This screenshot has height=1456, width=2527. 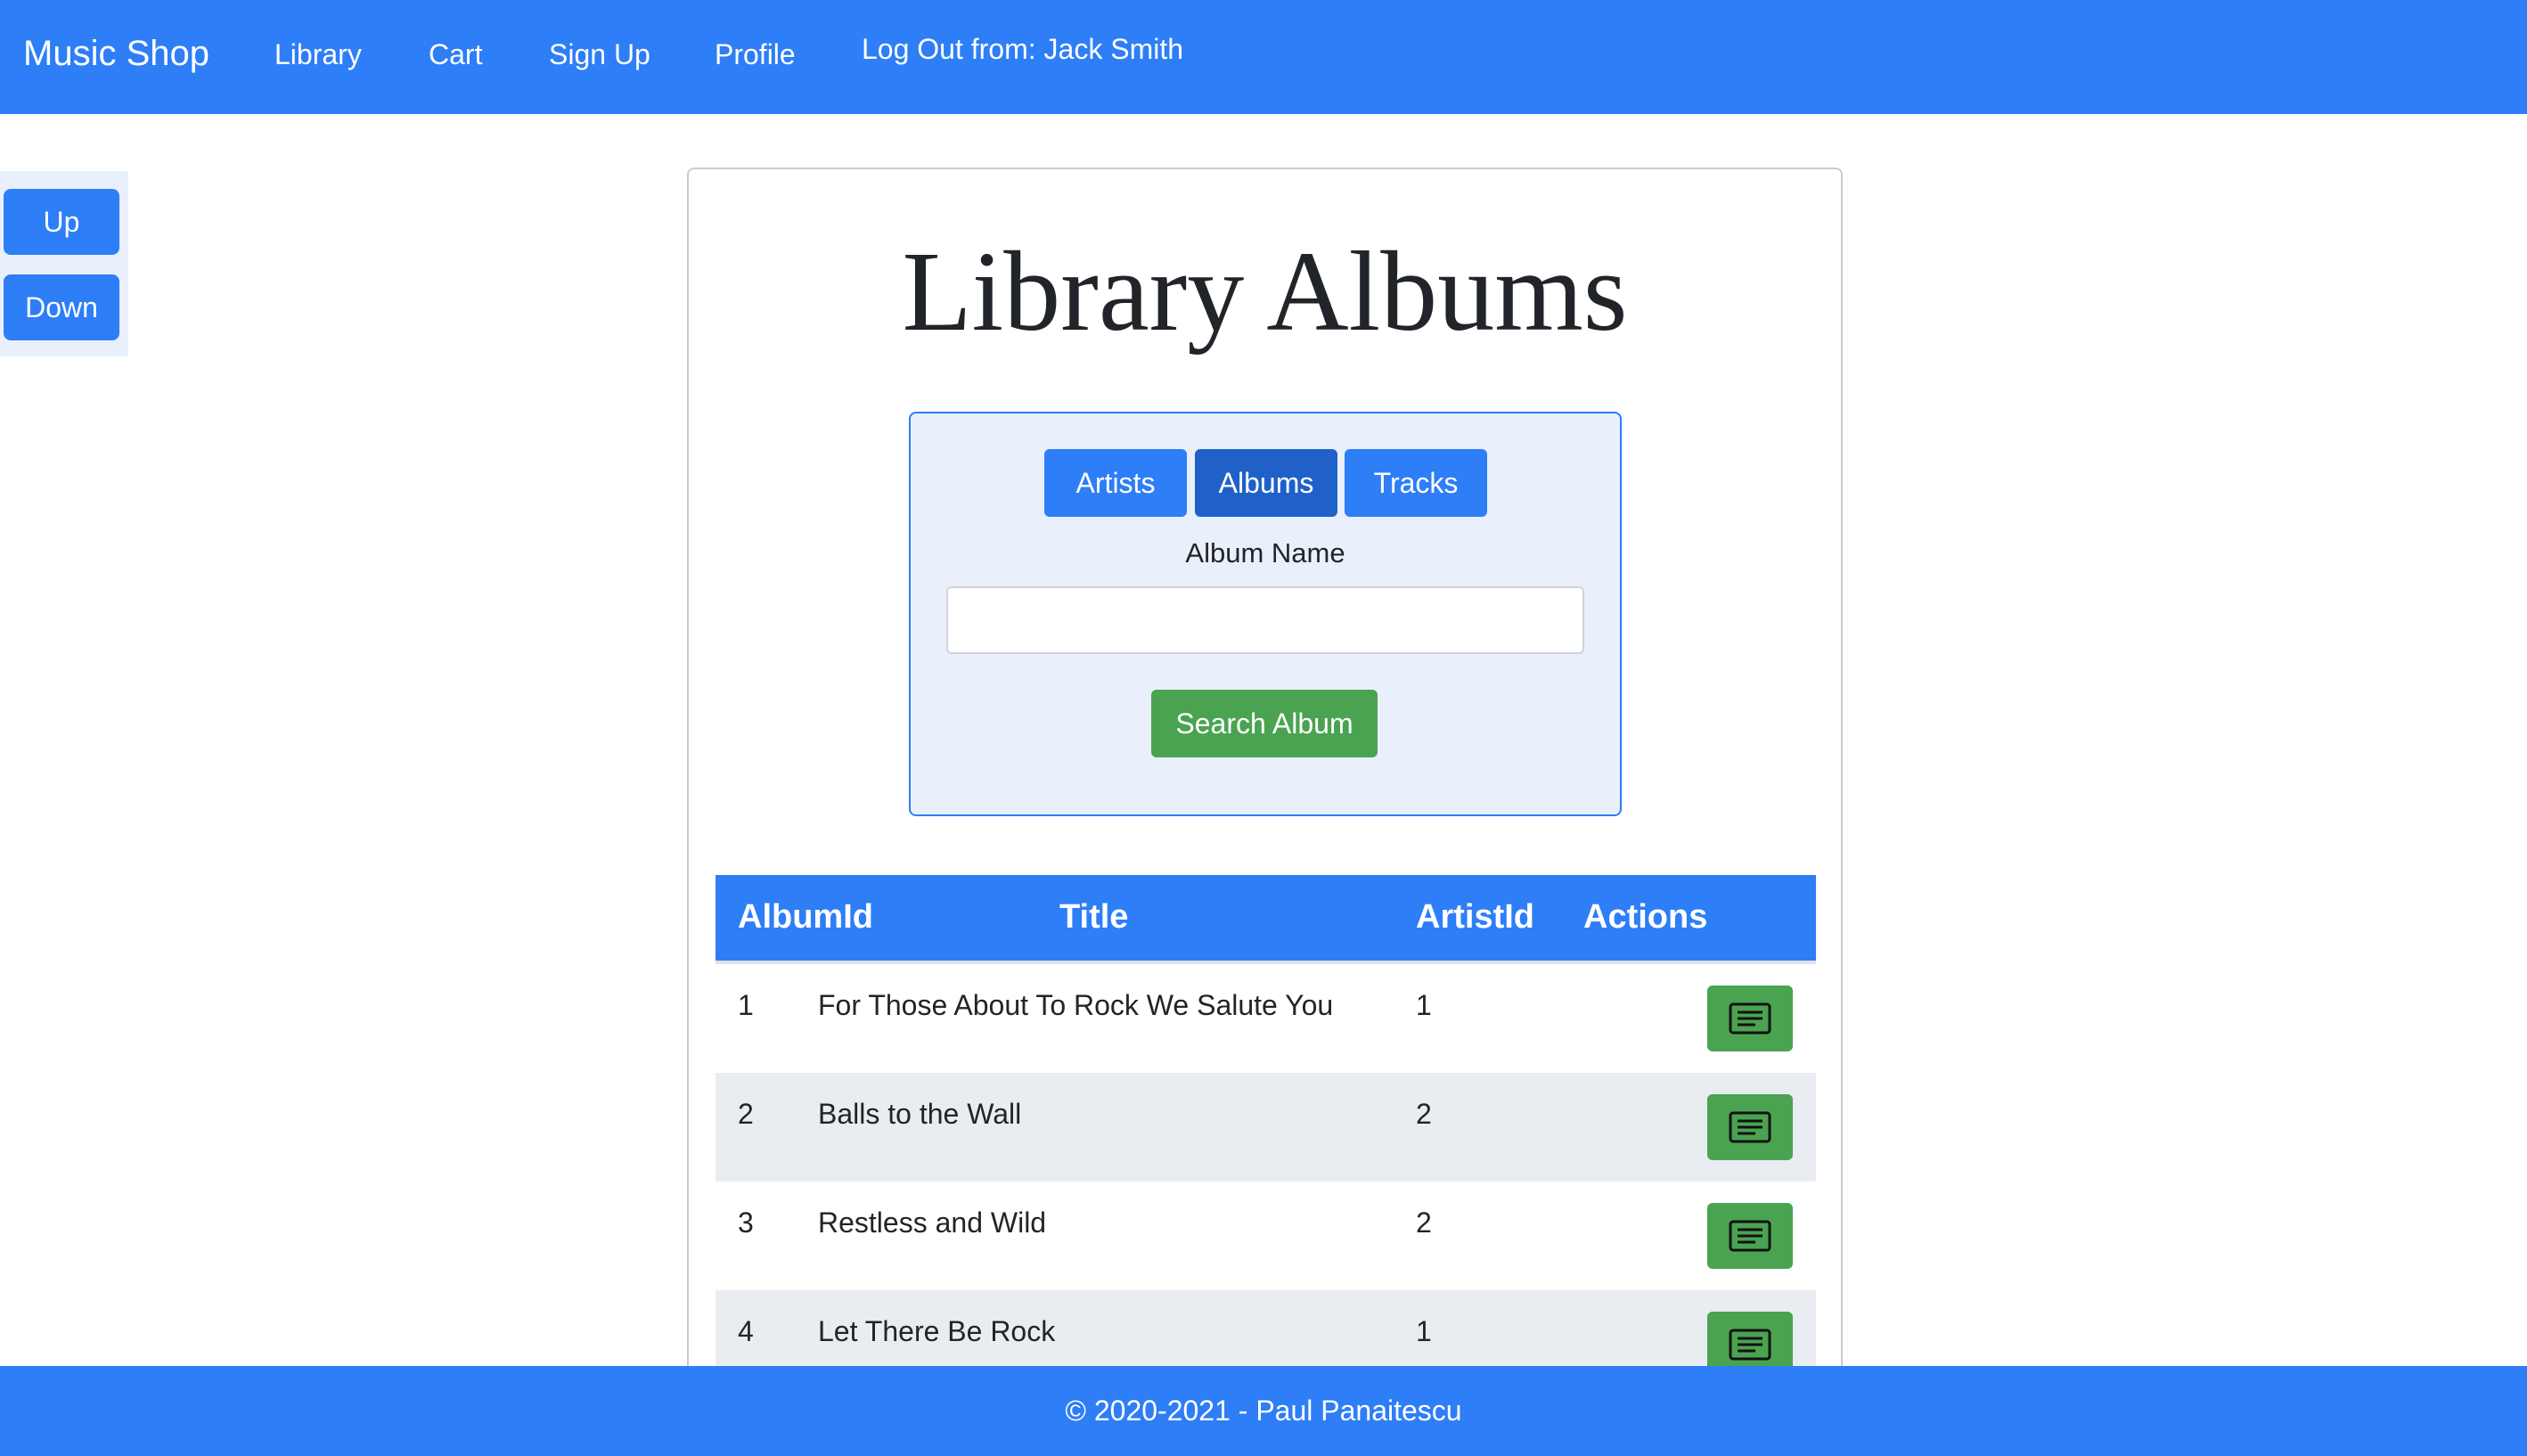 What do you see at coordinates (1266, 1236) in the screenshot?
I see `table-row: 3 Restless and Wild 2` at bounding box center [1266, 1236].